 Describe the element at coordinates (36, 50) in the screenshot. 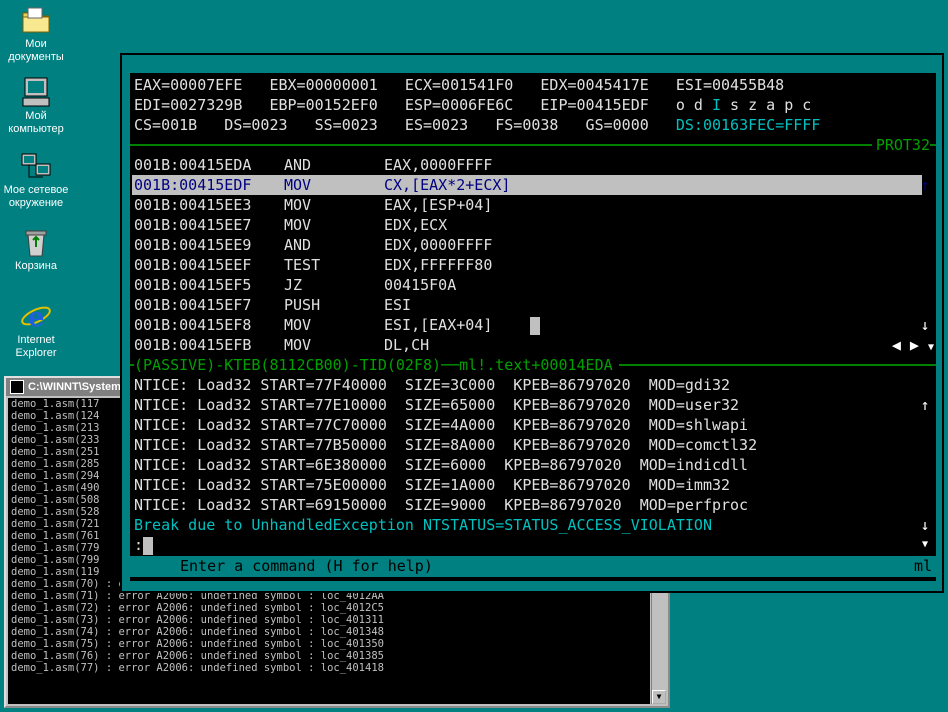

I see `desktop-icon-label: Мои документы` at that location.